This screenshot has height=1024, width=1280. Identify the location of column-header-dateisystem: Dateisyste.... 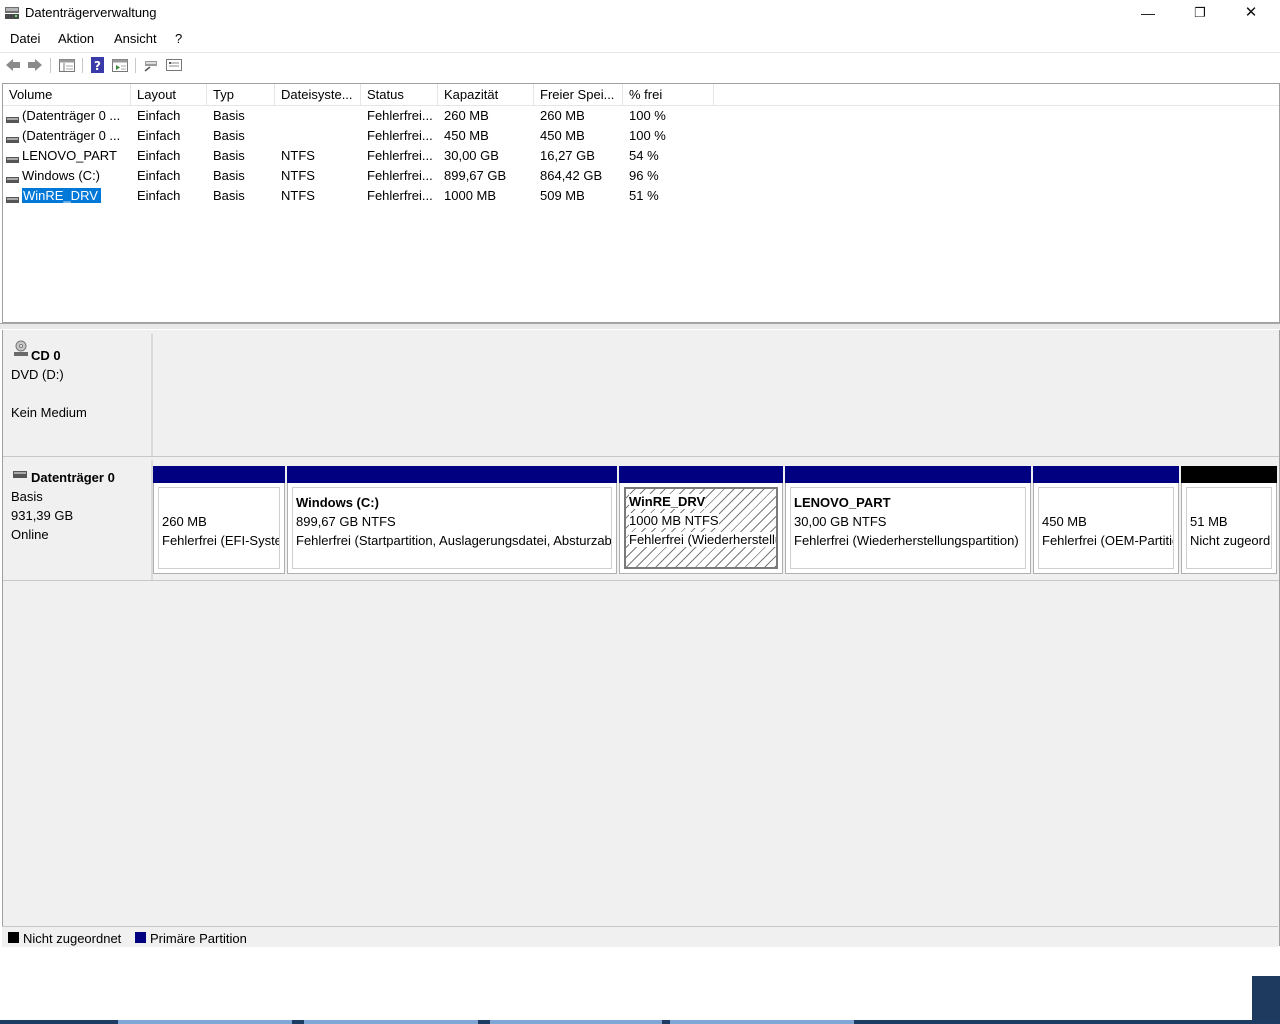
(318, 94).